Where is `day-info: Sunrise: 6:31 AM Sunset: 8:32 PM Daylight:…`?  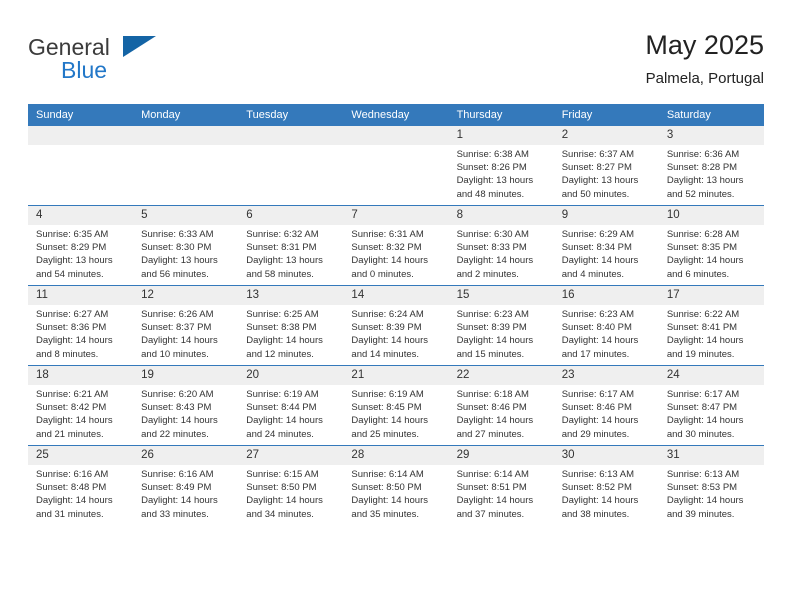 day-info: Sunrise: 6:31 AM Sunset: 8:32 PM Daylight:… is located at coordinates (395, 253).